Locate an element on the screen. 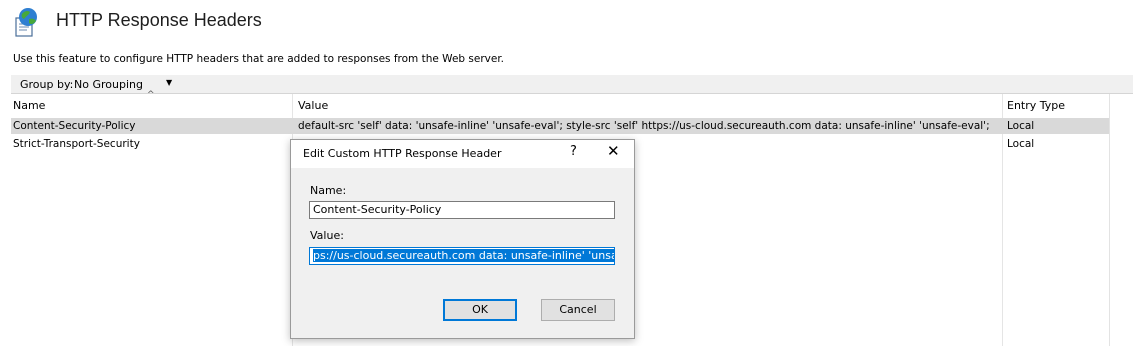 The height and width of the screenshot is (346, 1133). cell-name: Strict-Transport-Security is located at coordinates (76, 144).